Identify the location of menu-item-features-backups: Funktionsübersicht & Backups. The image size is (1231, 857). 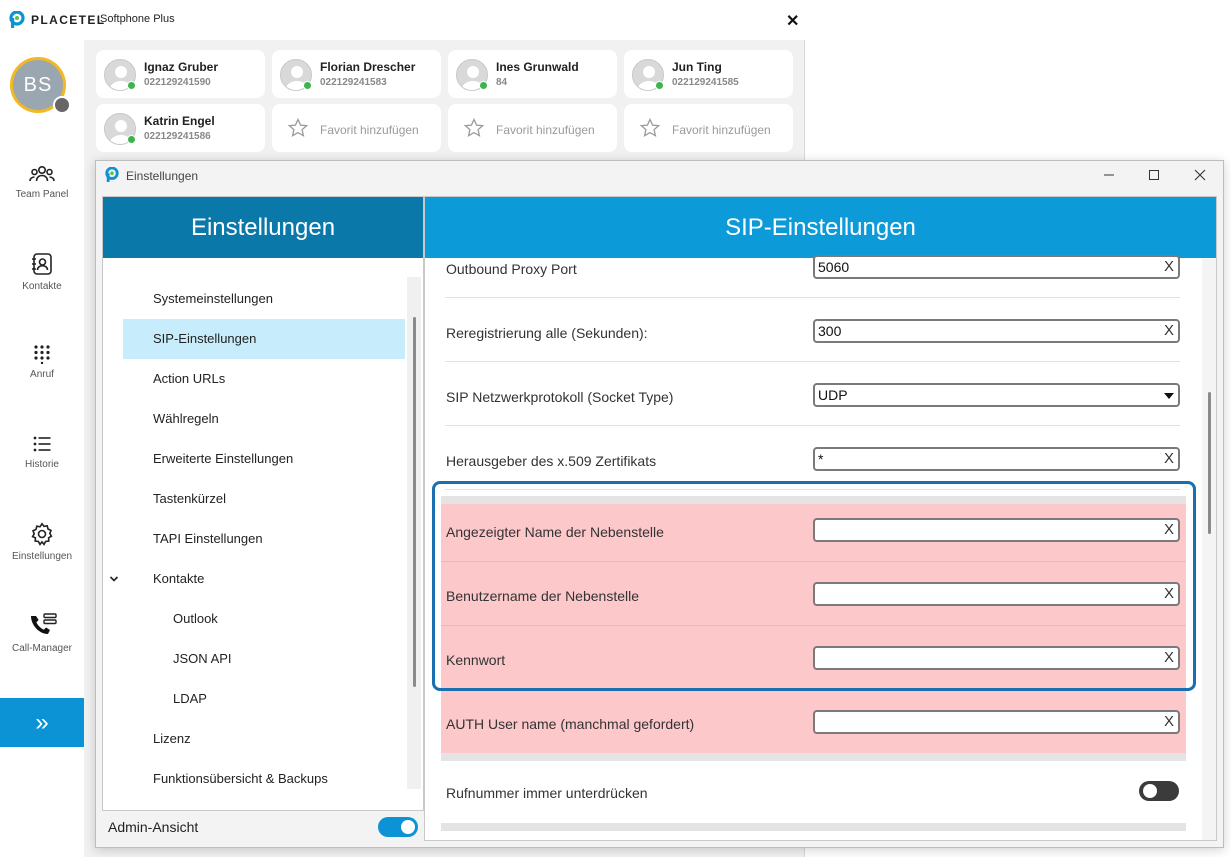
(264, 779).